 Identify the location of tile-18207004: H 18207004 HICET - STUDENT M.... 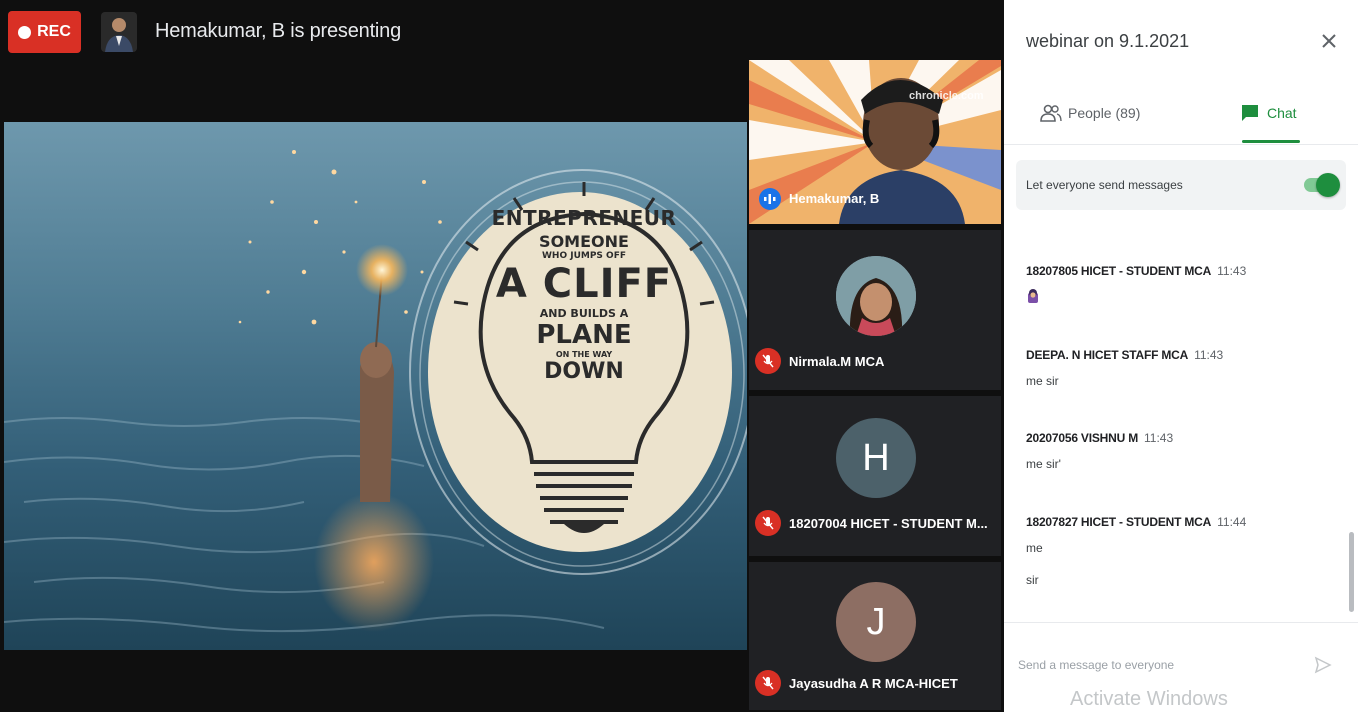
(875, 476).